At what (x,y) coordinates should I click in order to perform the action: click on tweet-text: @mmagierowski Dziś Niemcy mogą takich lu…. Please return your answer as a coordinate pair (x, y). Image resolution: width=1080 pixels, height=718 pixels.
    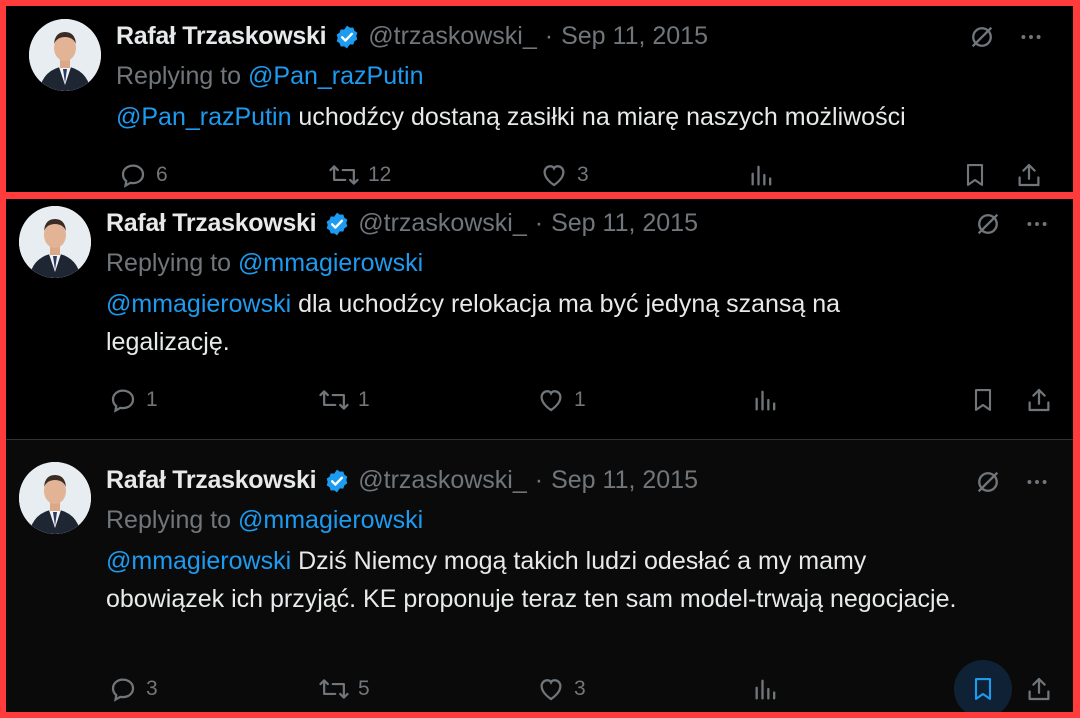
    Looking at the image, I should click on (541, 580).